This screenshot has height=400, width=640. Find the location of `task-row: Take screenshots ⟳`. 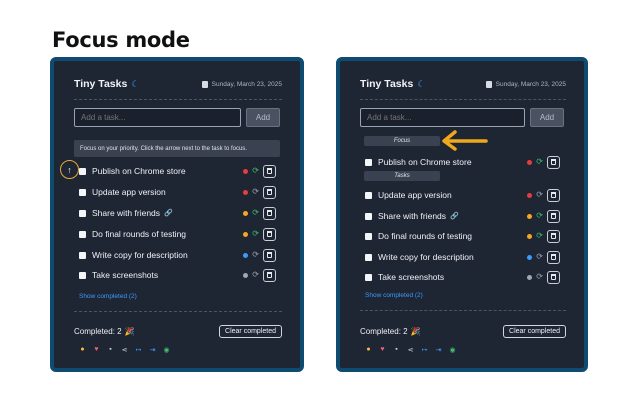

task-row: Take screenshots ⟳ is located at coordinates (462, 277).